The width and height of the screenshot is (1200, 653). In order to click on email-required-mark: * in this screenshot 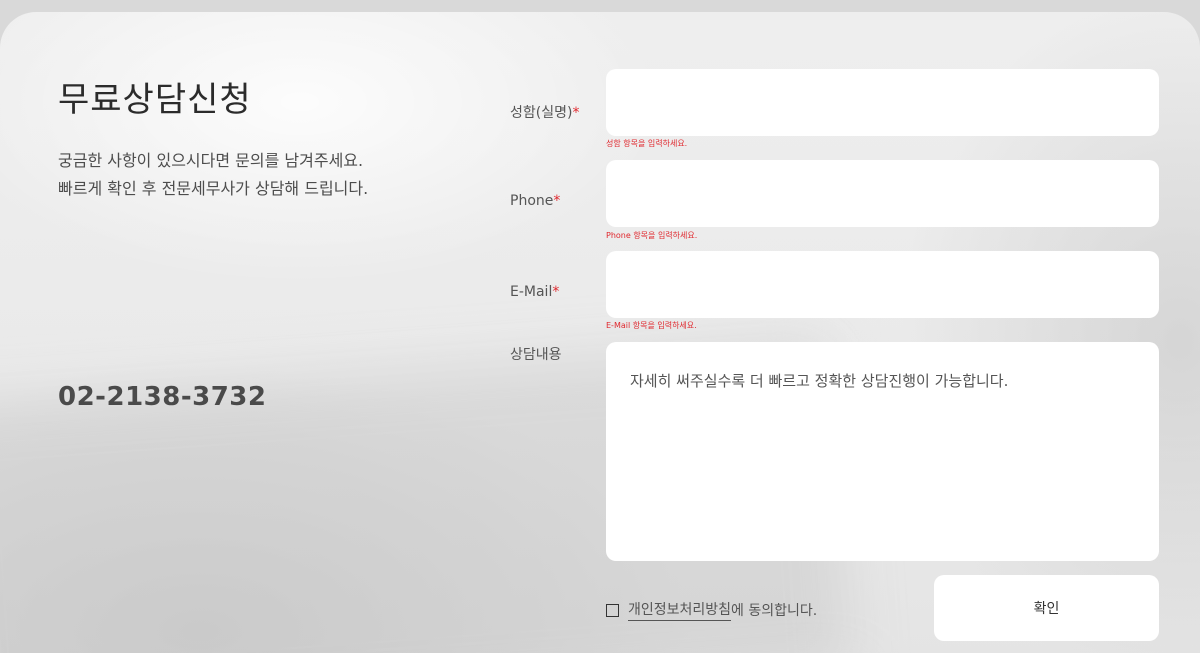, I will do `click(556, 292)`.